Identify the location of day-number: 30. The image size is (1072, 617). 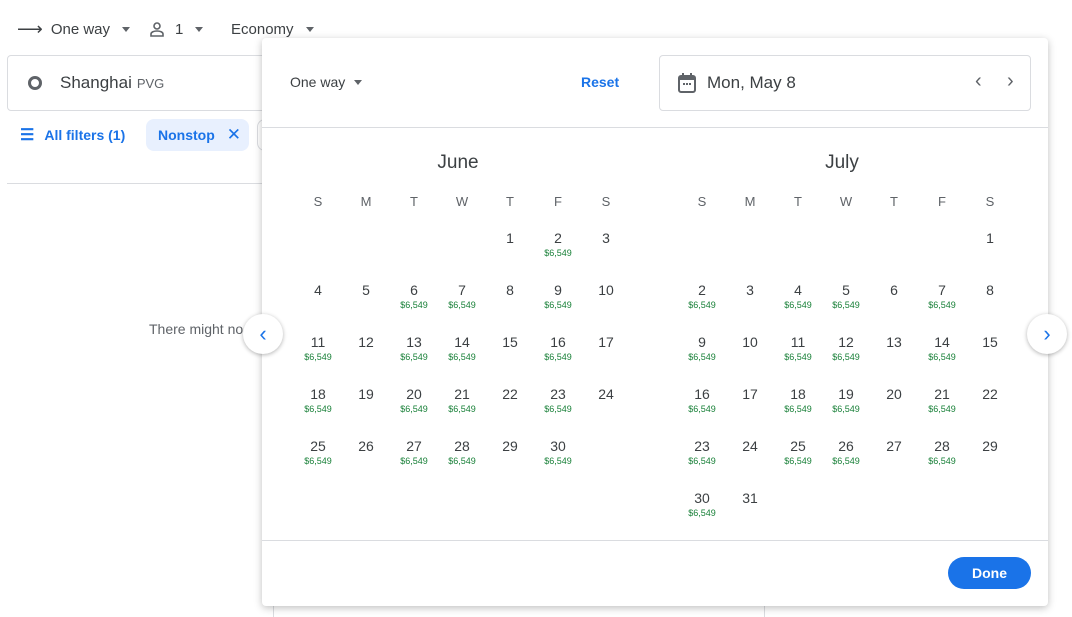
(702, 498).